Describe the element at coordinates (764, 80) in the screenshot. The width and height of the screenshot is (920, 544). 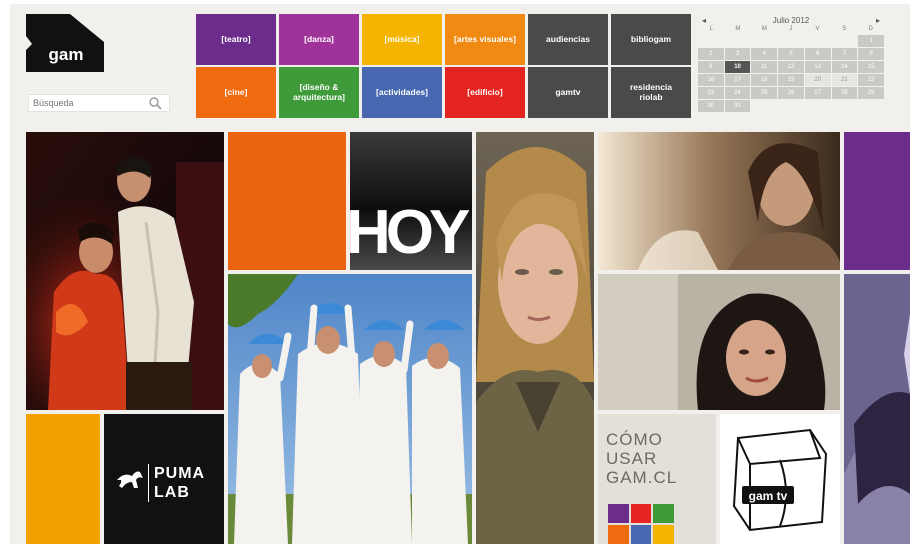
I see `calendar-day: 18` at that location.